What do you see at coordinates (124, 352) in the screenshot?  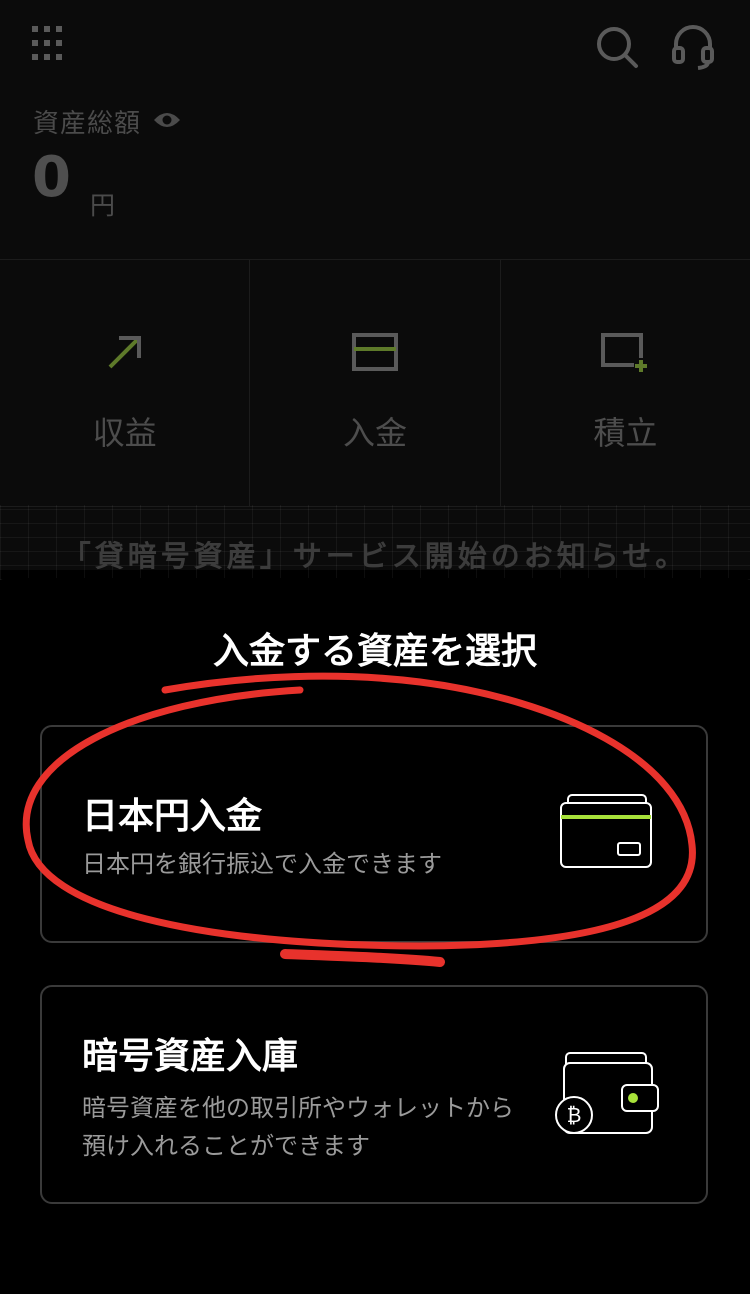 I see `arrow-up-right-icon` at bounding box center [124, 352].